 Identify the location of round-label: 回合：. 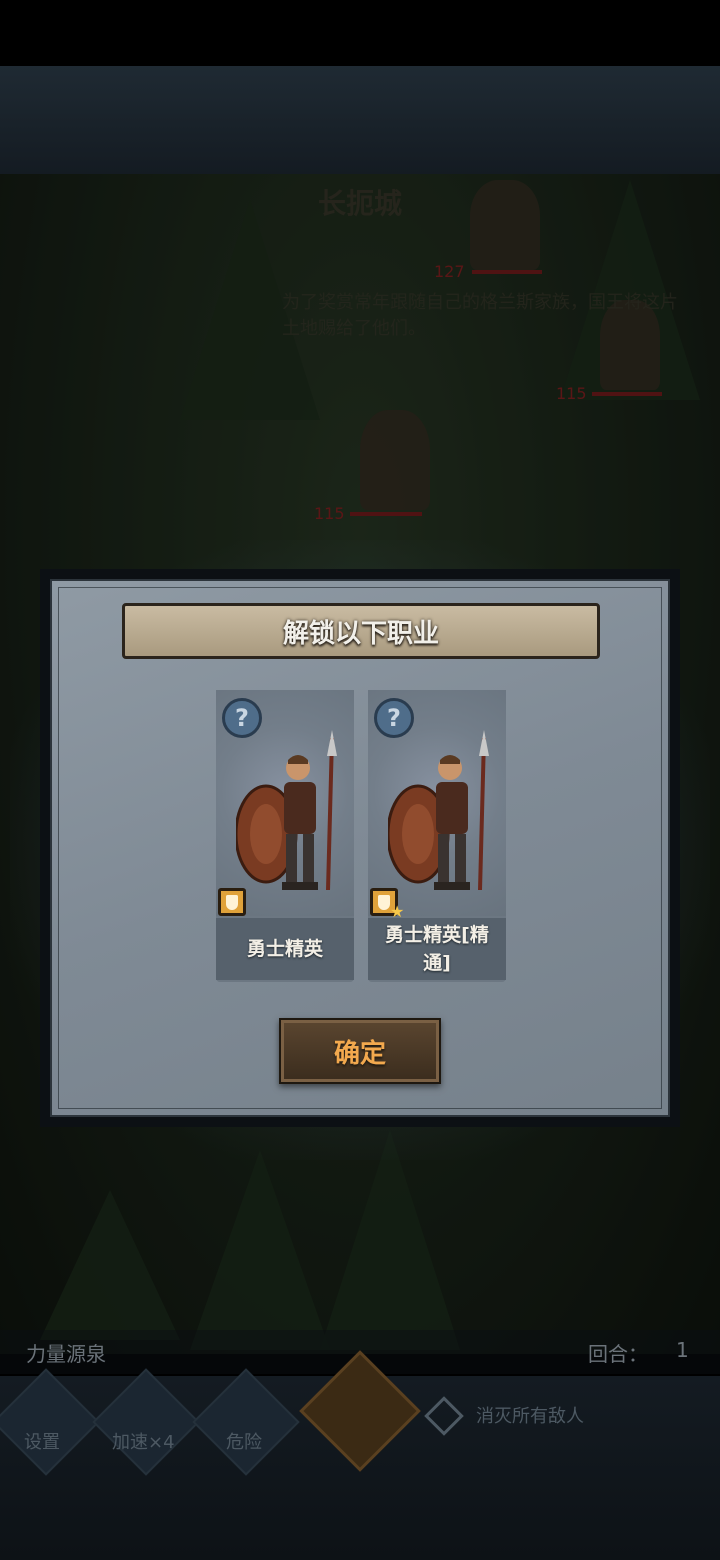
(618, 1354).